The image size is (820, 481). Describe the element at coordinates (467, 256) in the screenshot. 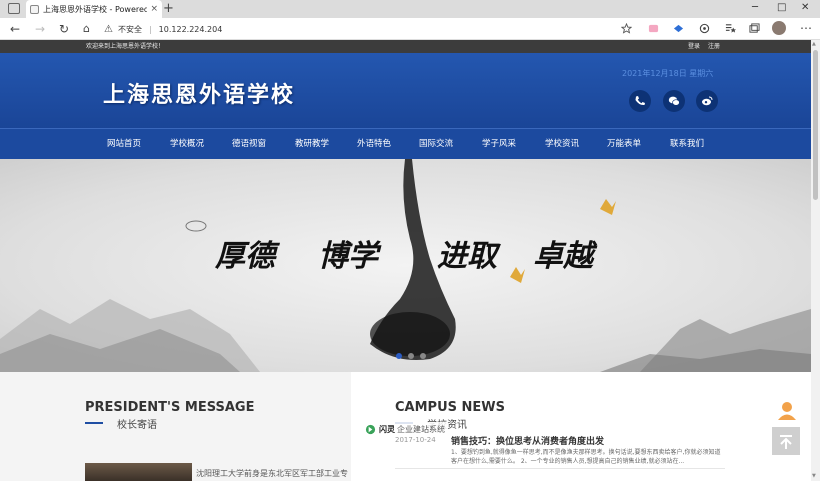

I see `slogan-3: 进取` at that location.